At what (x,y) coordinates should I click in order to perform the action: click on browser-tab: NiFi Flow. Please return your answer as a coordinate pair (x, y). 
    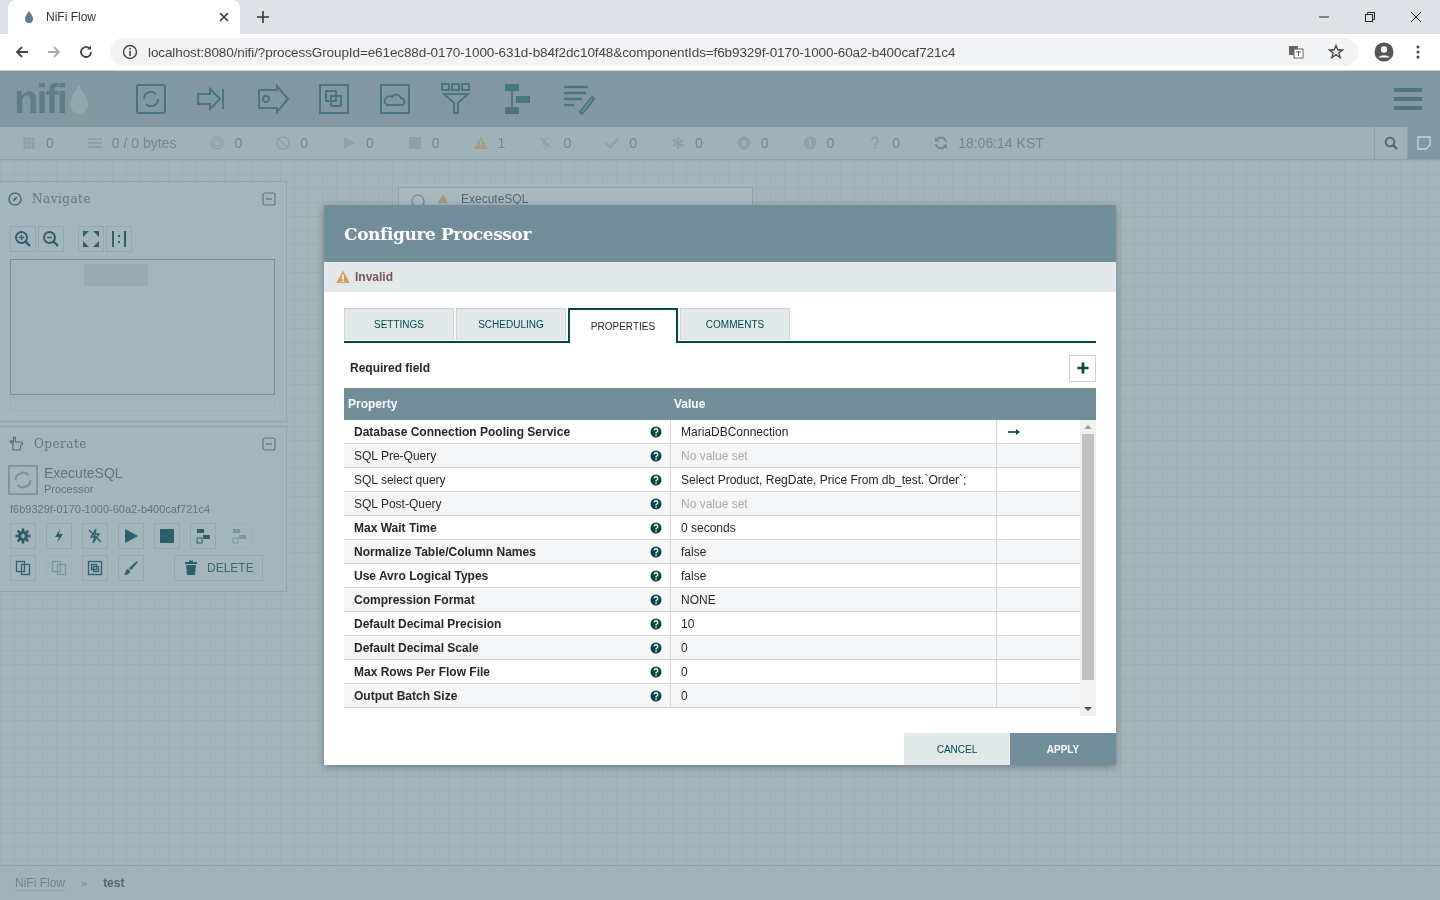
    Looking at the image, I should click on (124, 17).